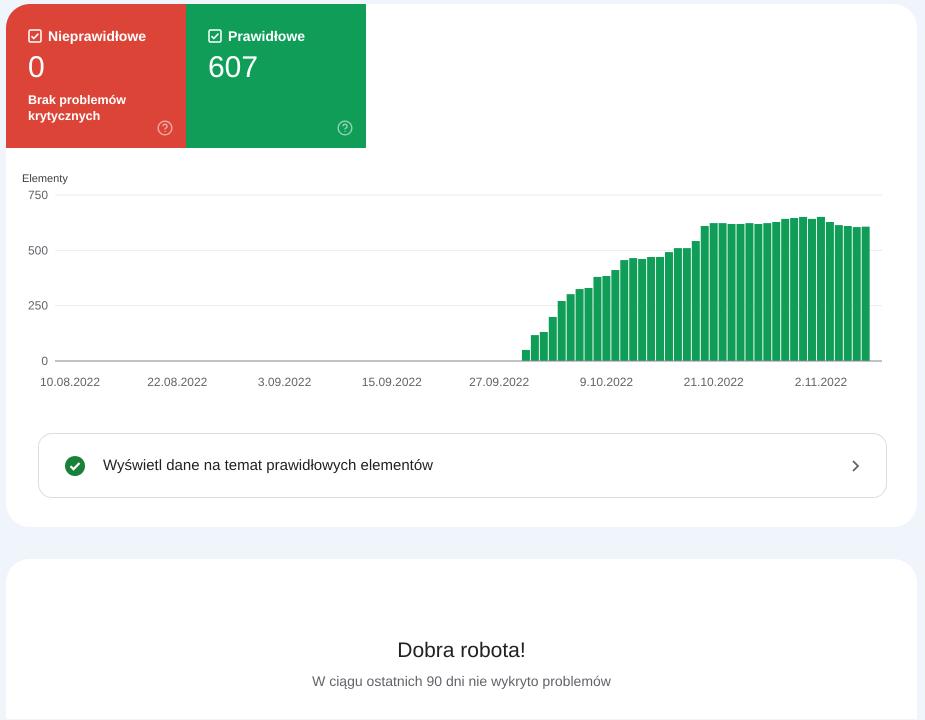  I want to click on tick-label: 750, so click(38, 195).